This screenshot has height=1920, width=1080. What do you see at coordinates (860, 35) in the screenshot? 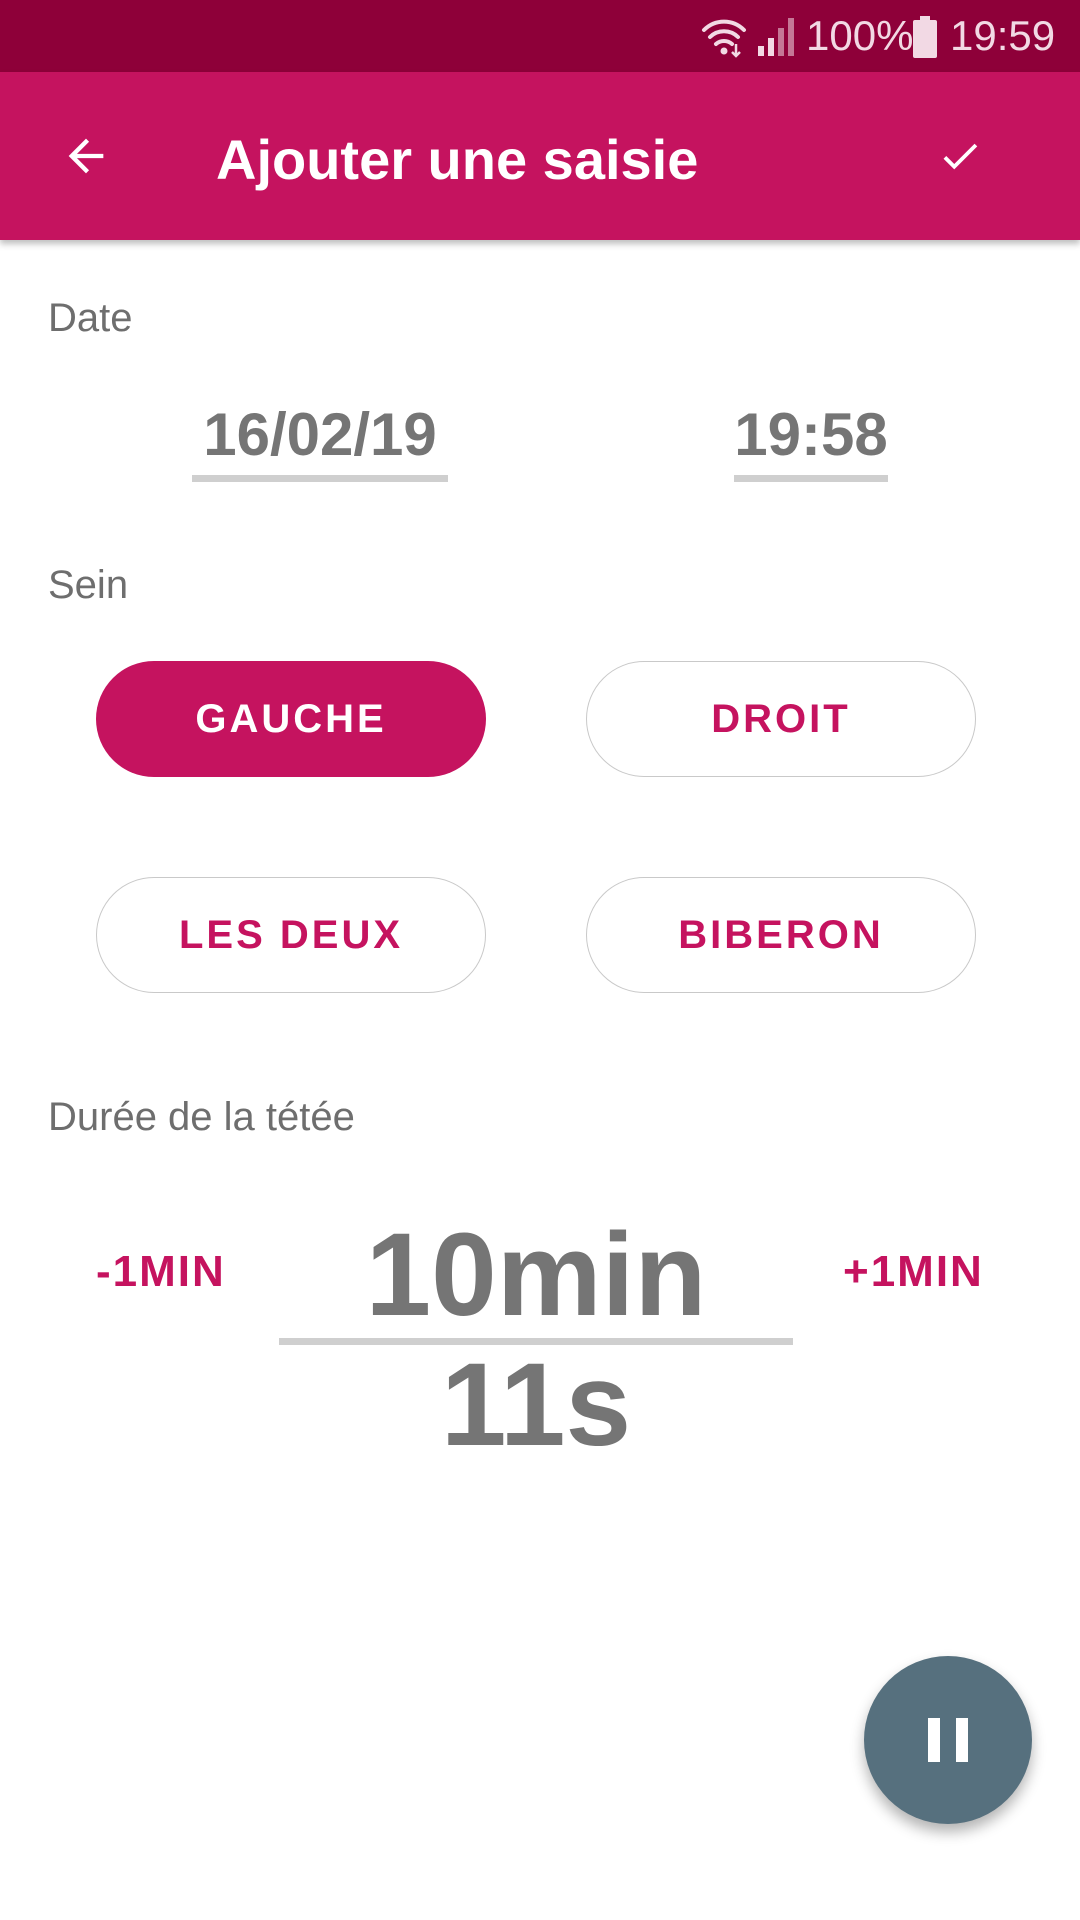
I see `battery-level: 100%` at bounding box center [860, 35].